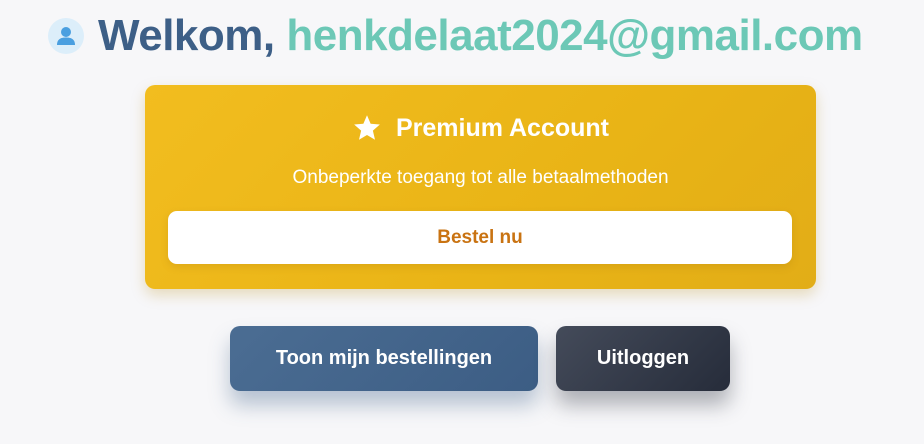 This screenshot has height=444, width=924. What do you see at coordinates (480, 237) in the screenshot?
I see `order-now-button: Bestel nu` at bounding box center [480, 237].